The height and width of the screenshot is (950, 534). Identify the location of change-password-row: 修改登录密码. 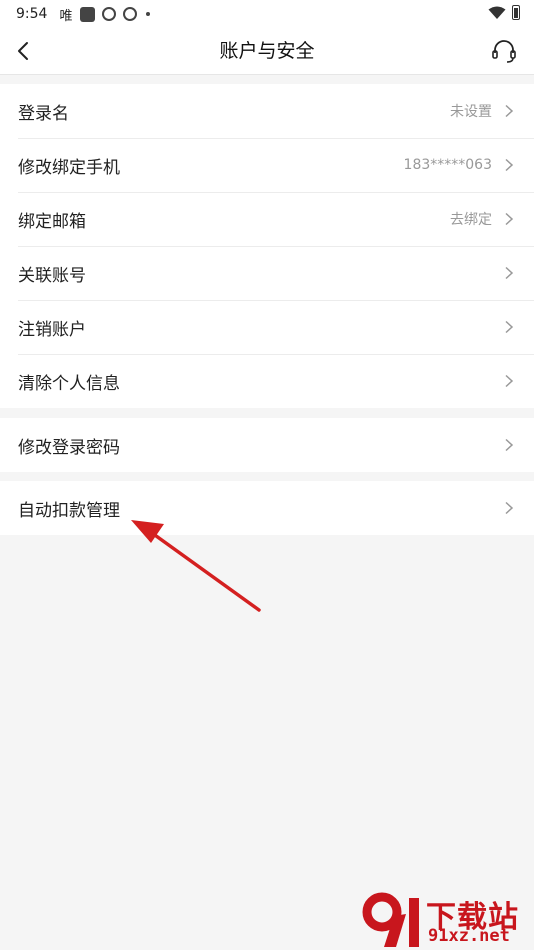
(267, 445).